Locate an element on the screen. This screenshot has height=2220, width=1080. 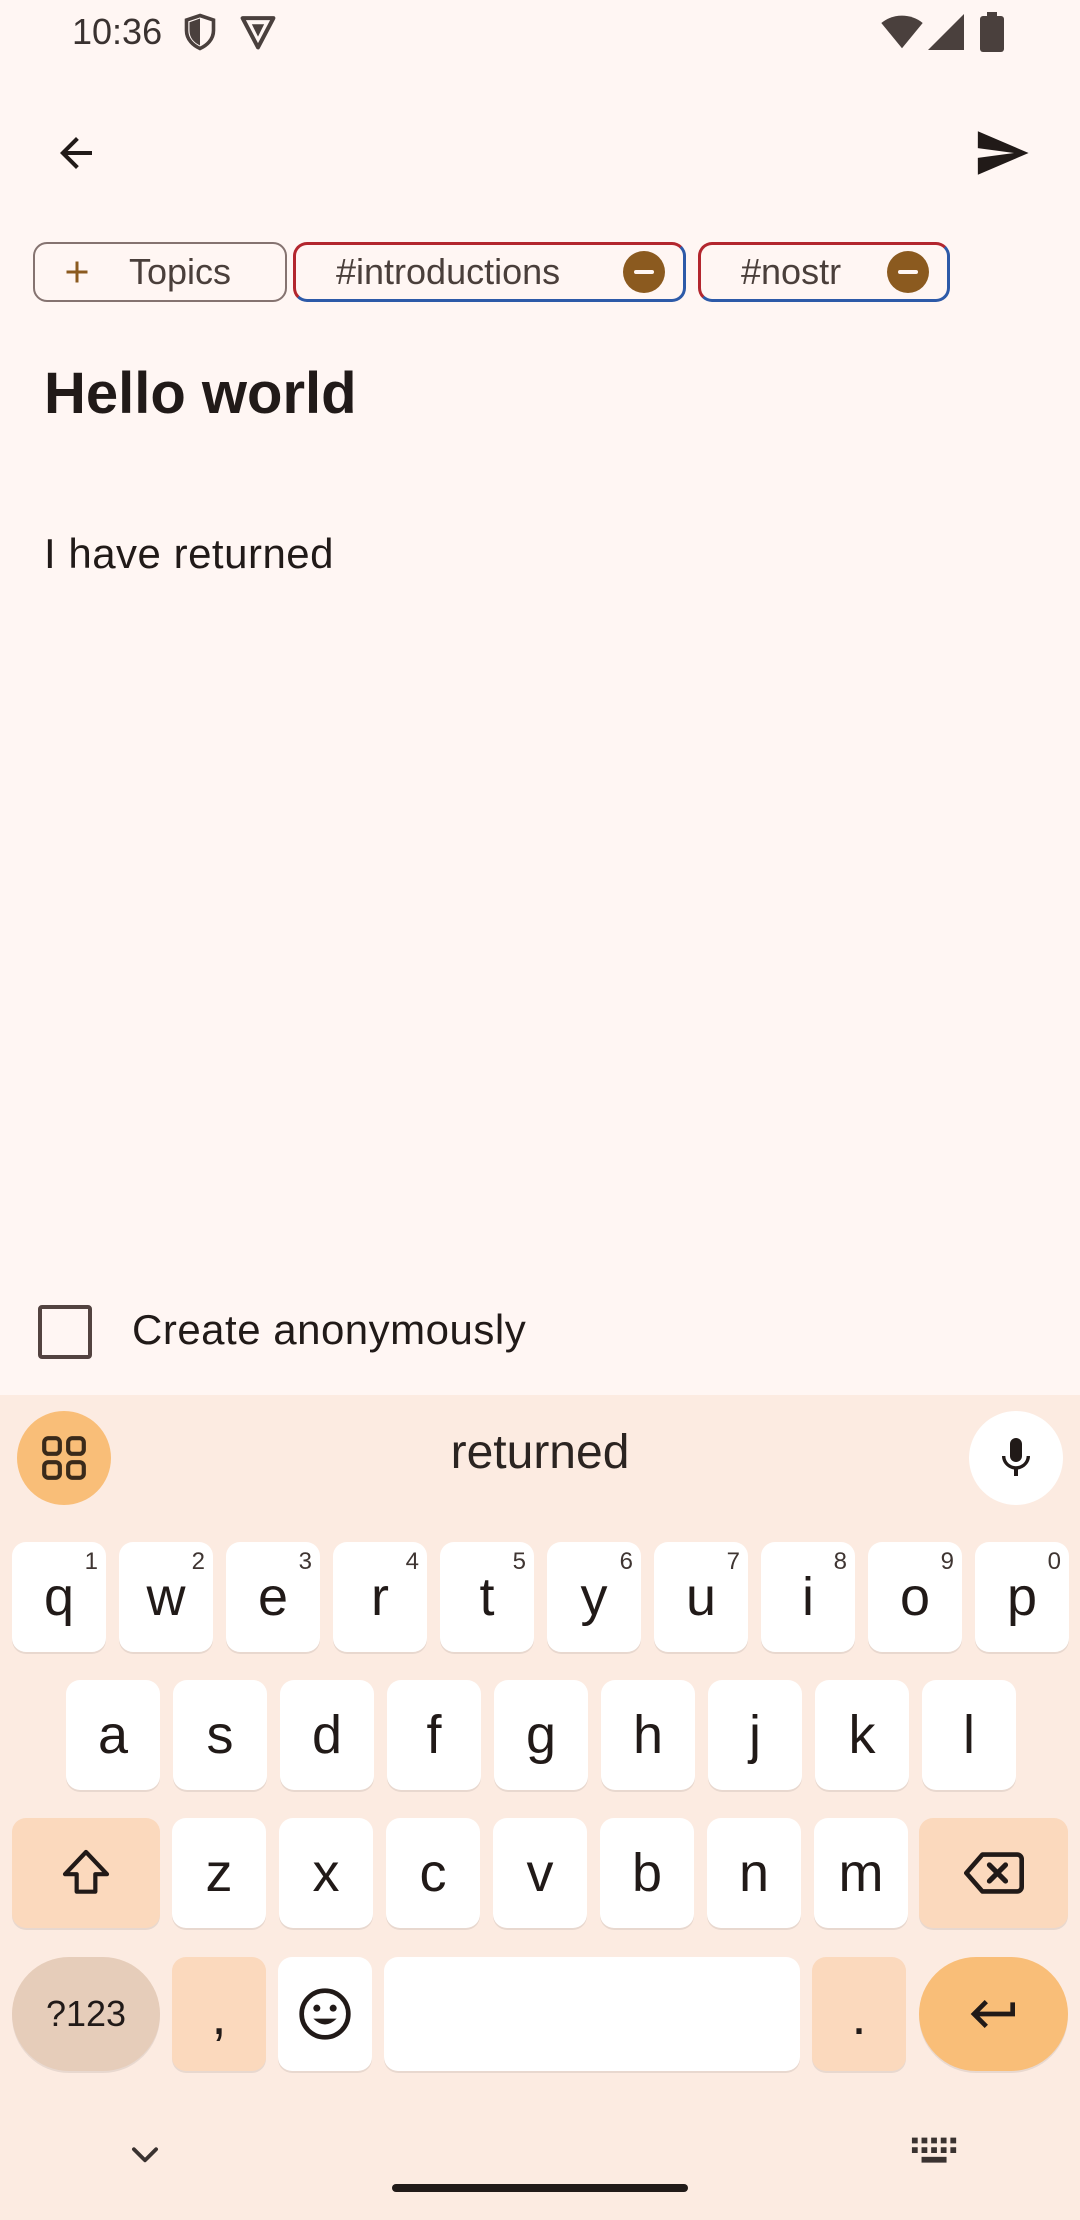
emoji-smile-icon is located at coordinates (325, 2014).